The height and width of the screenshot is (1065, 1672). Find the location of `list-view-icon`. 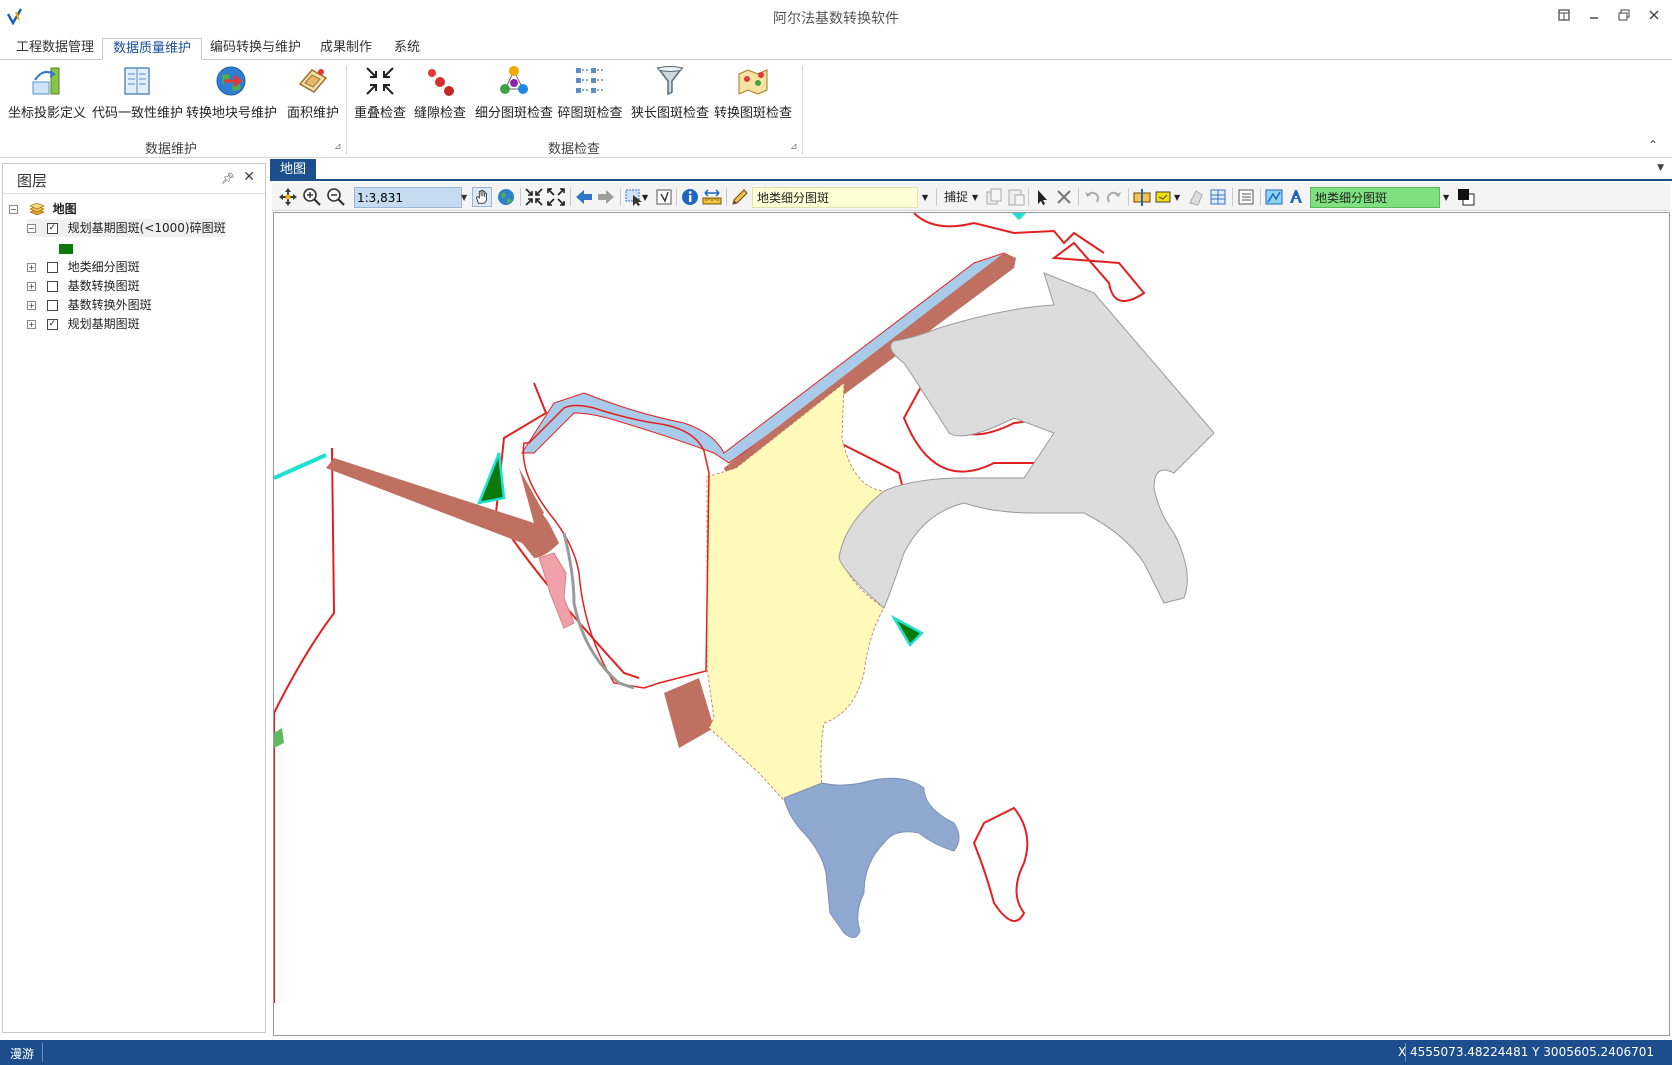

list-view-icon is located at coordinates (1246, 197).